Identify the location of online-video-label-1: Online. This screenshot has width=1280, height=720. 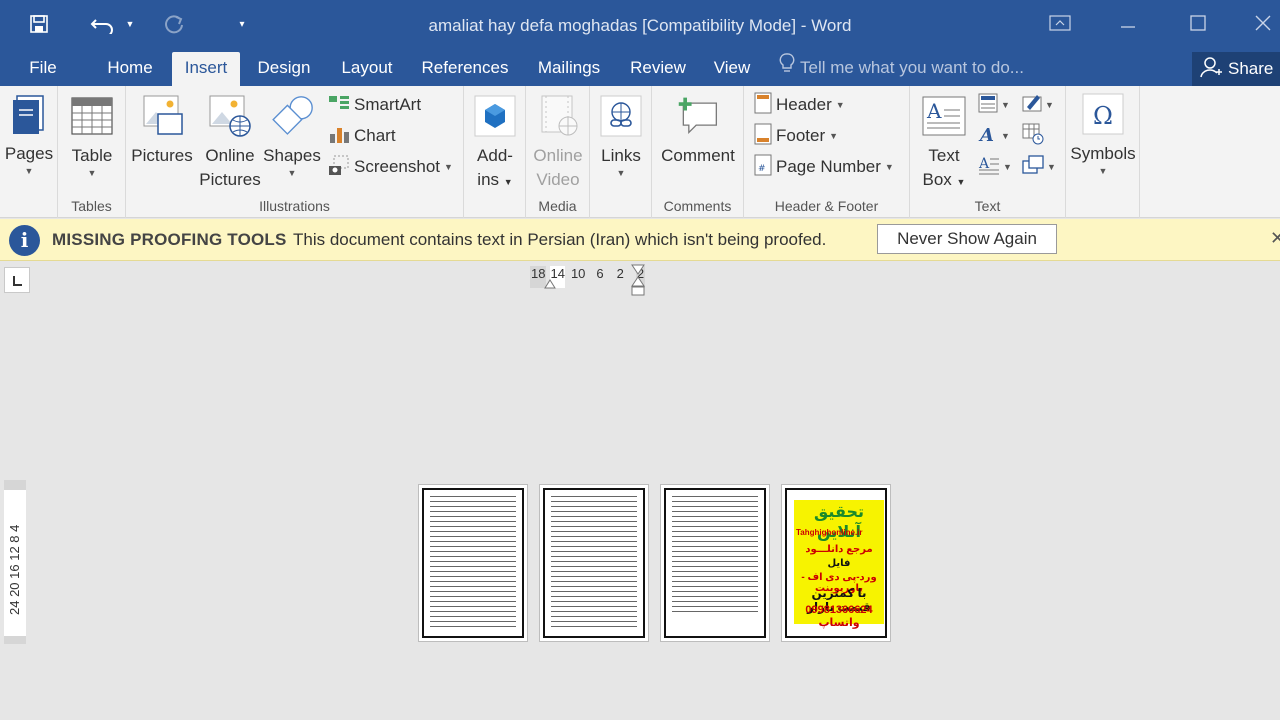
(558, 155).